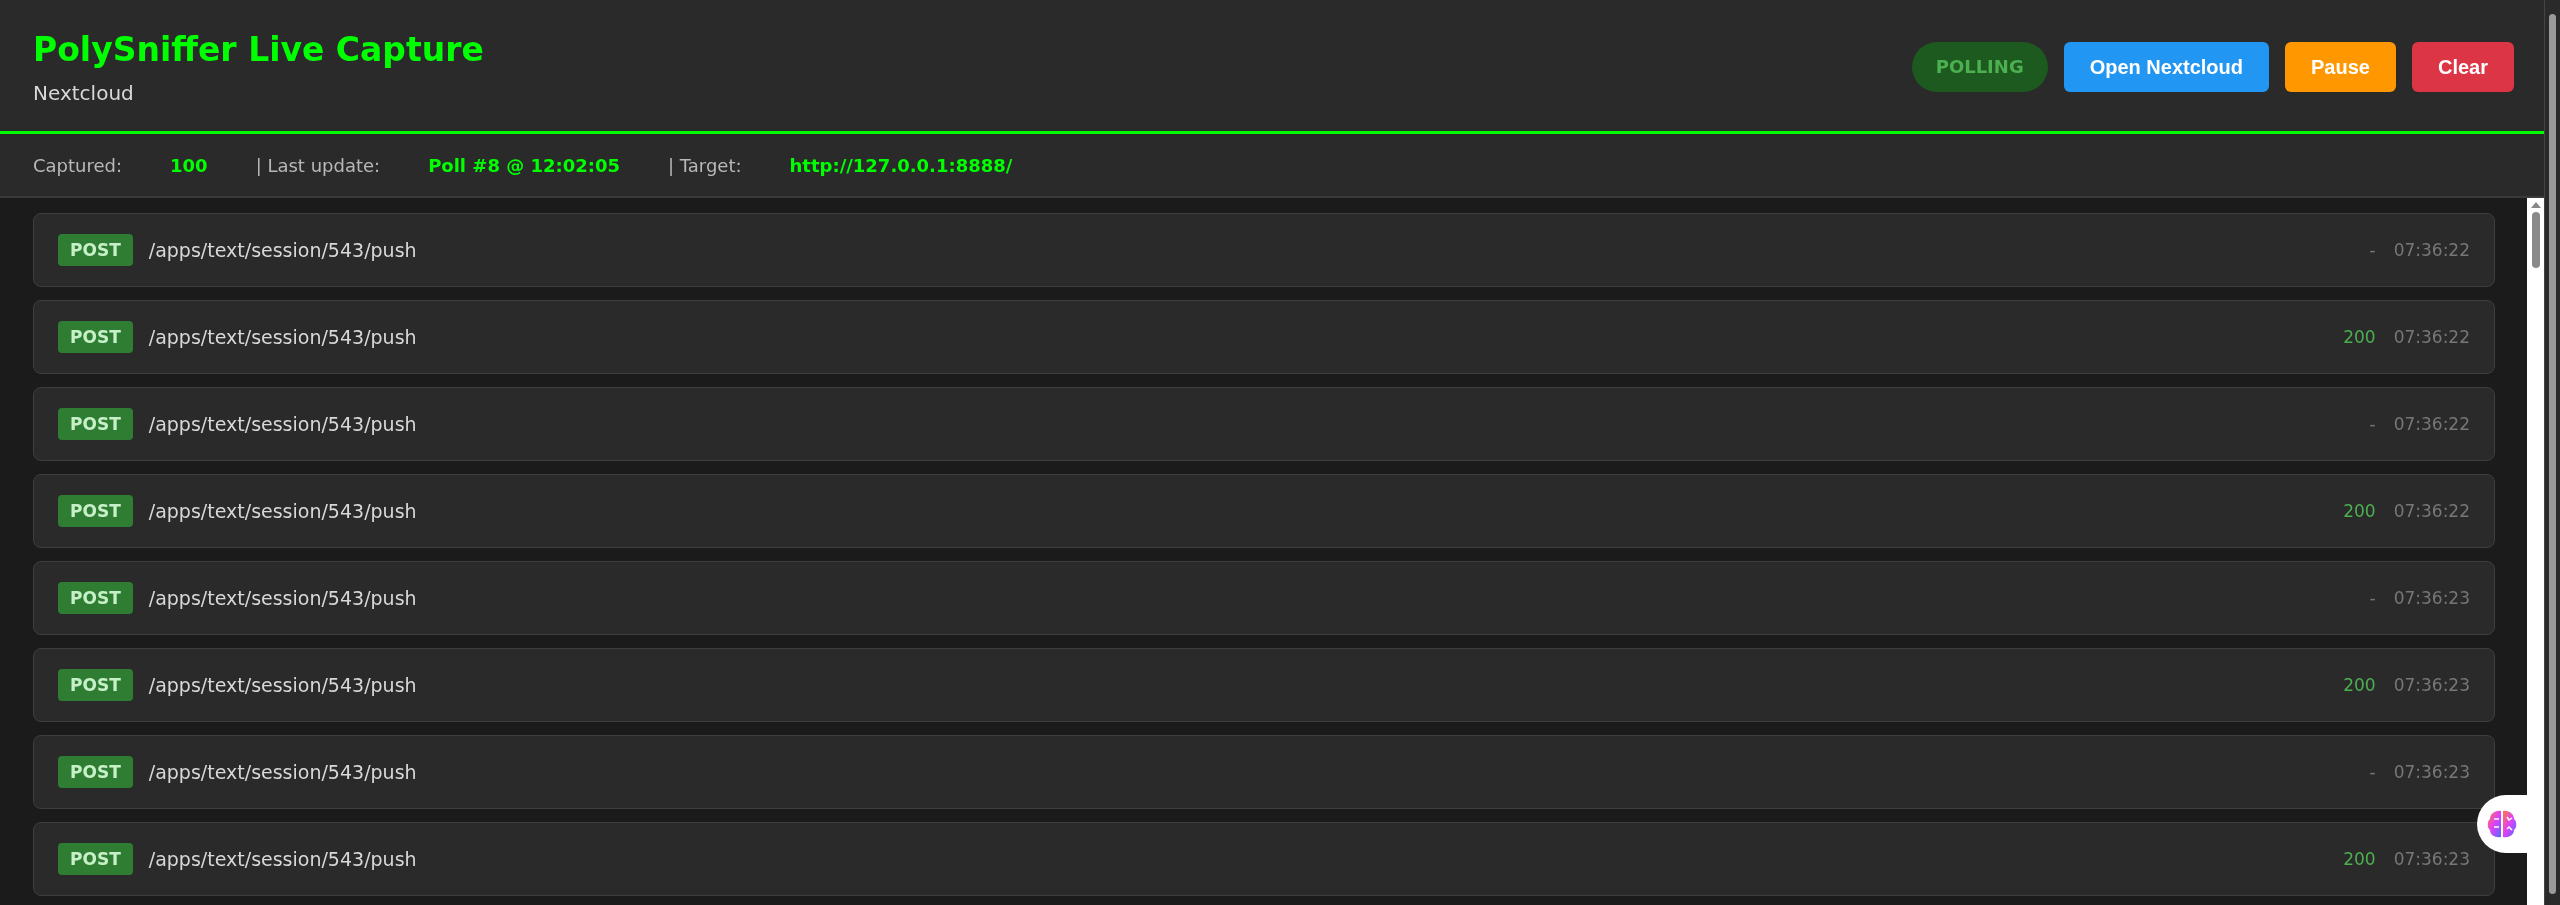 This screenshot has height=905, width=2560. I want to click on info-value: Poll #8 @ 12:02:05, so click(524, 165).